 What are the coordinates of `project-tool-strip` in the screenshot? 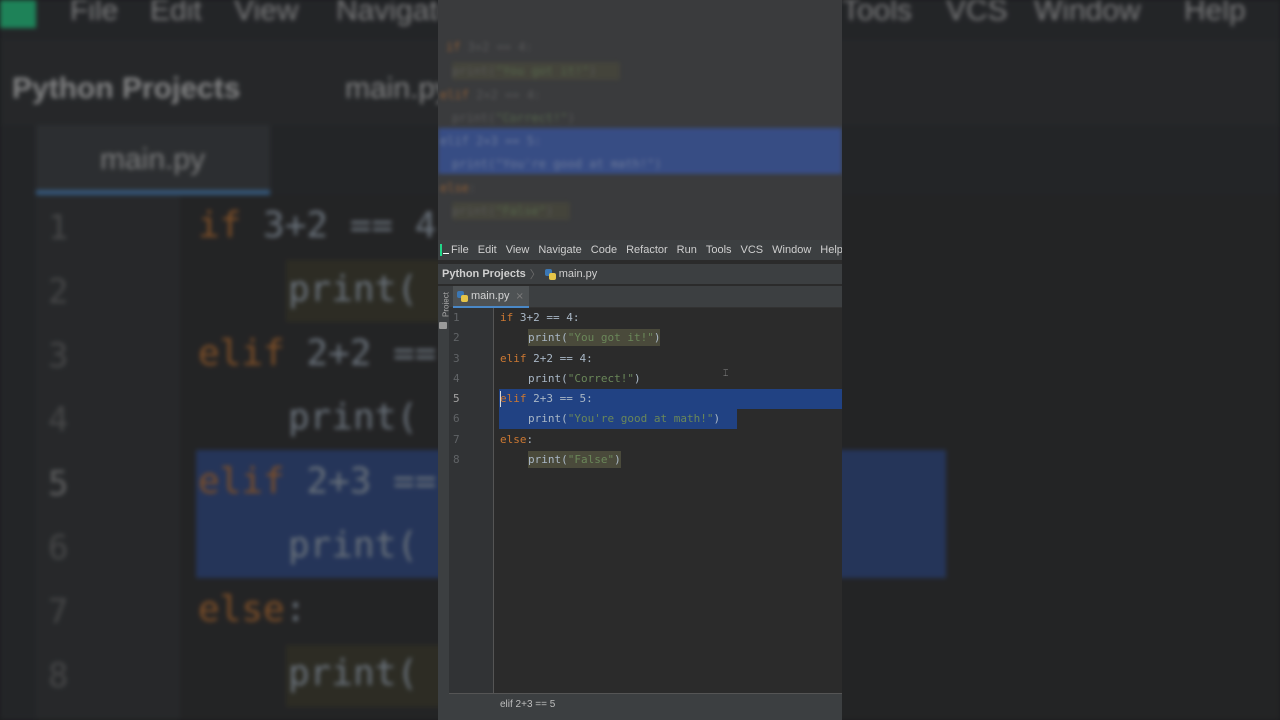 It's located at (443, 503).